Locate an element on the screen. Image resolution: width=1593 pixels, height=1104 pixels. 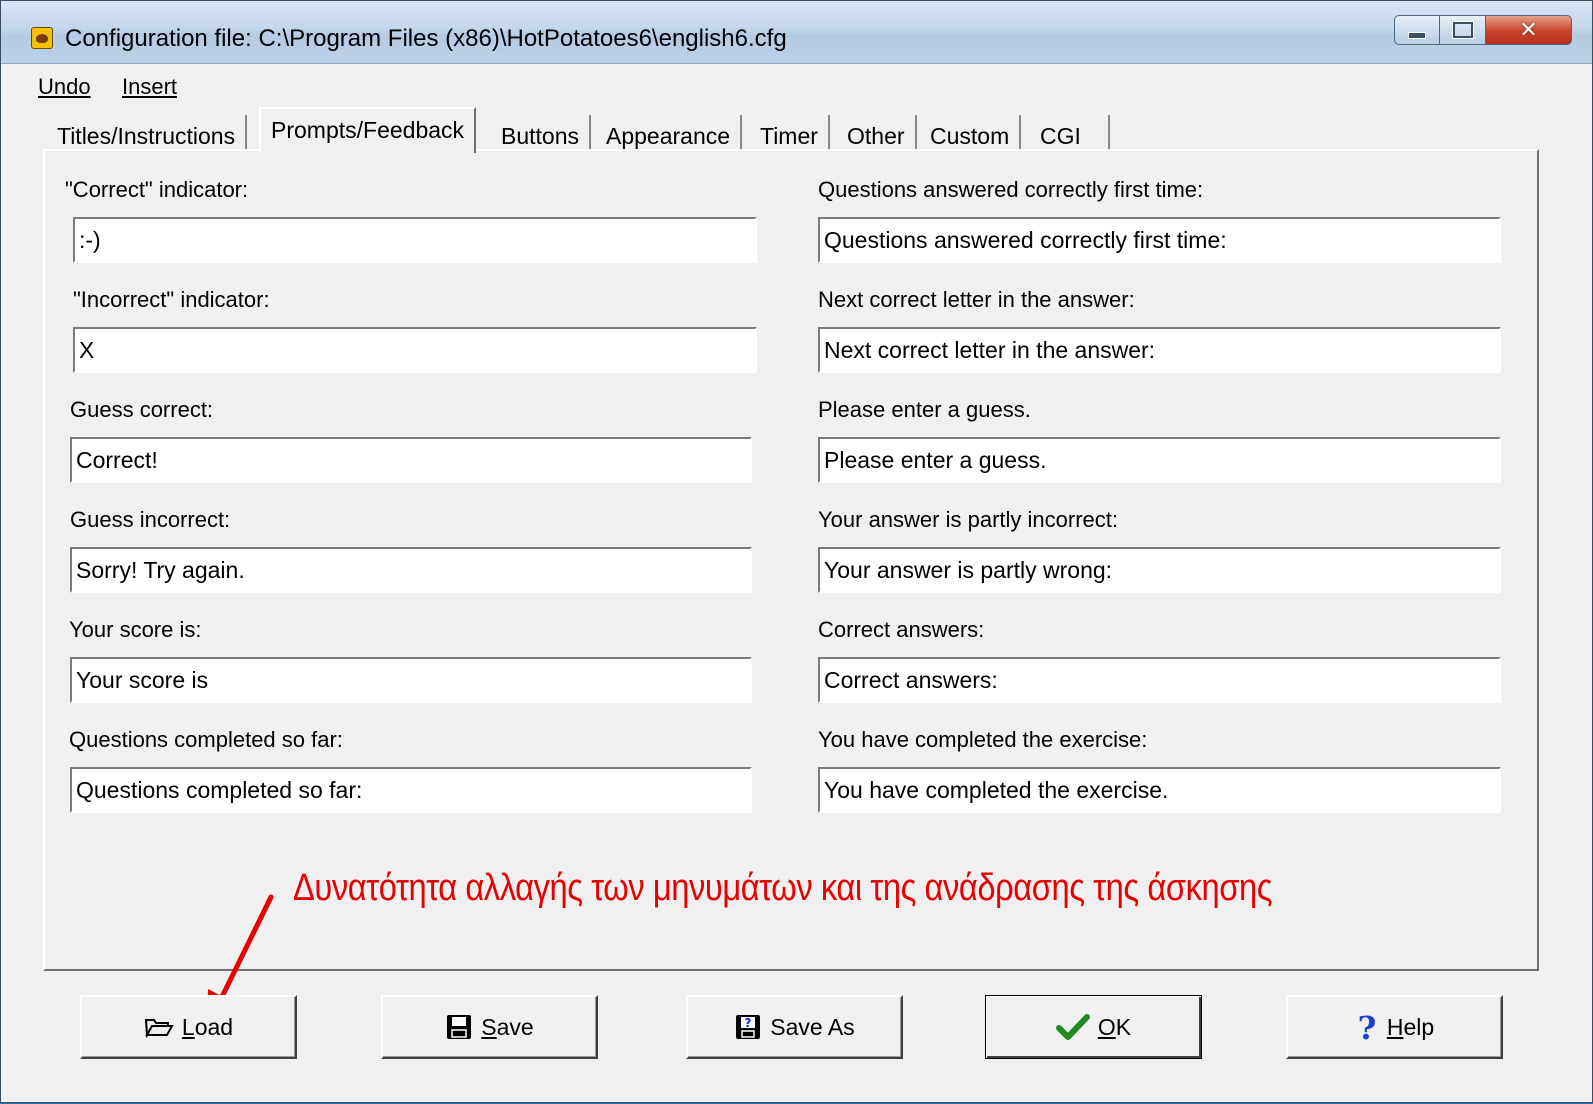
question-mark-icon: ? is located at coordinates (1367, 1027).